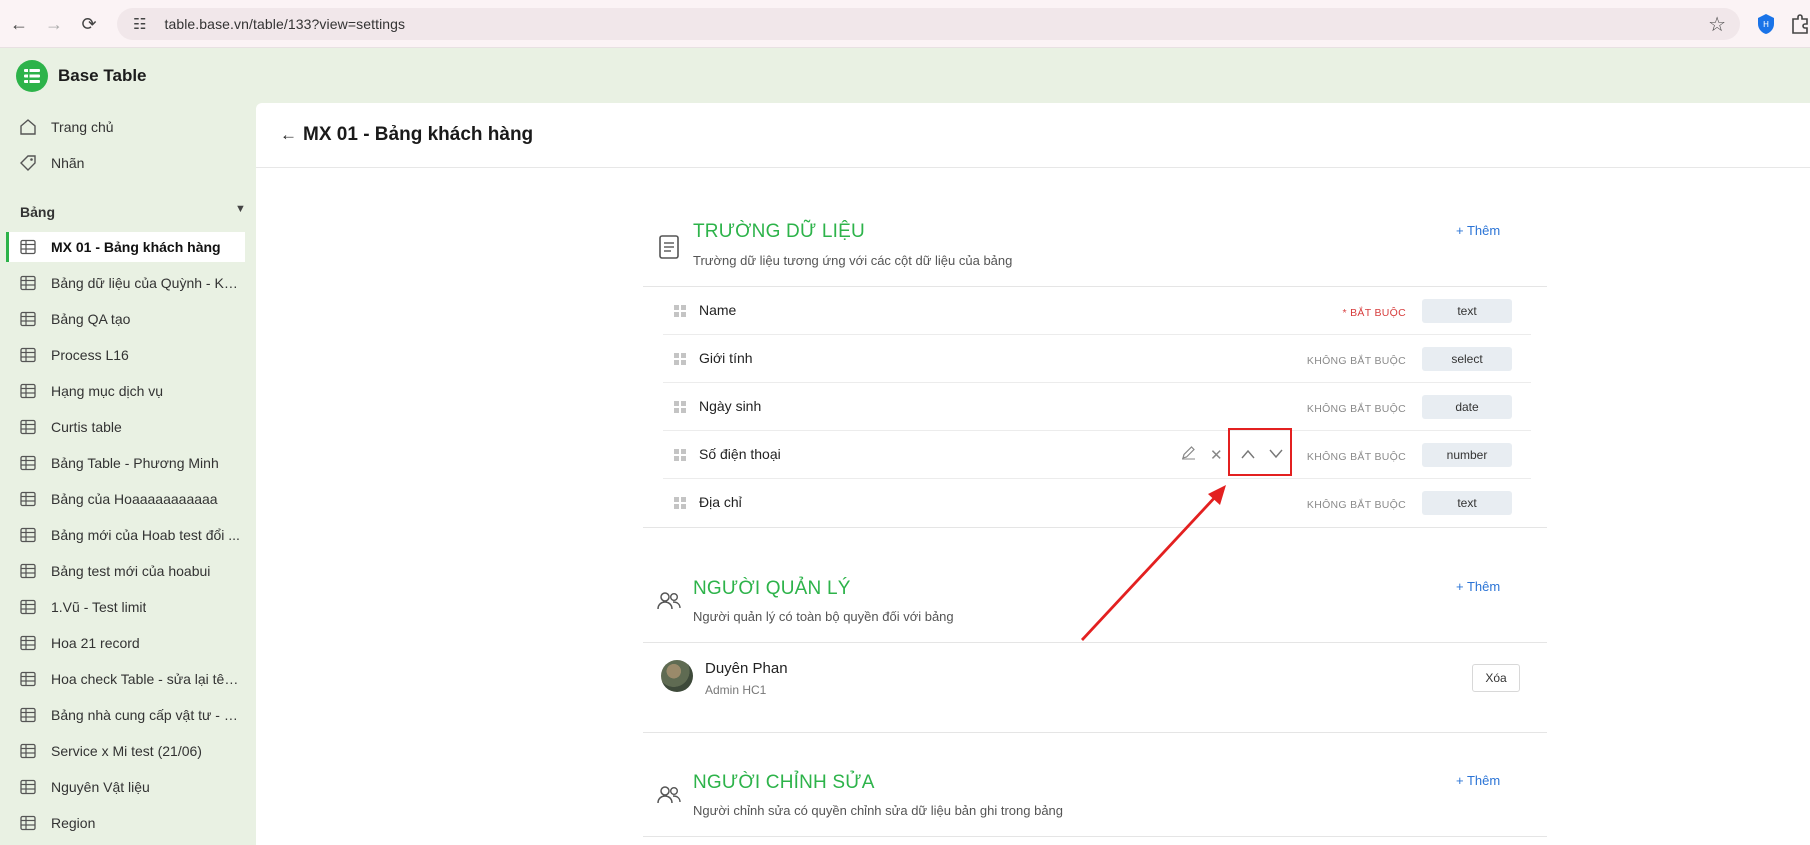 The height and width of the screenshot is (845, 1810). I want to click on sidebar-table-item: Hoa 21 record, so click(125, 643).